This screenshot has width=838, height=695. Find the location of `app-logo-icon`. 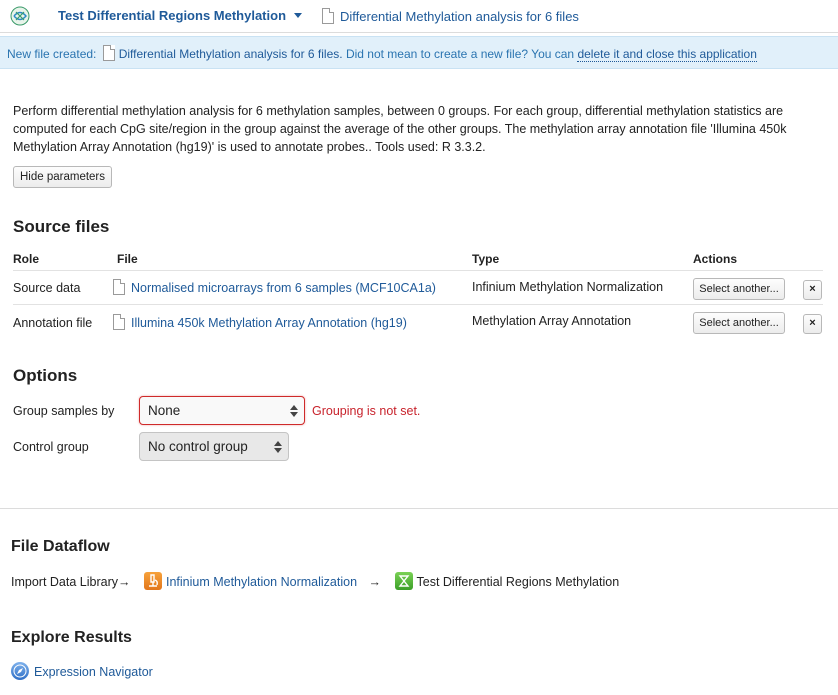

app-logo-icon is located at coordinates (20, 16).